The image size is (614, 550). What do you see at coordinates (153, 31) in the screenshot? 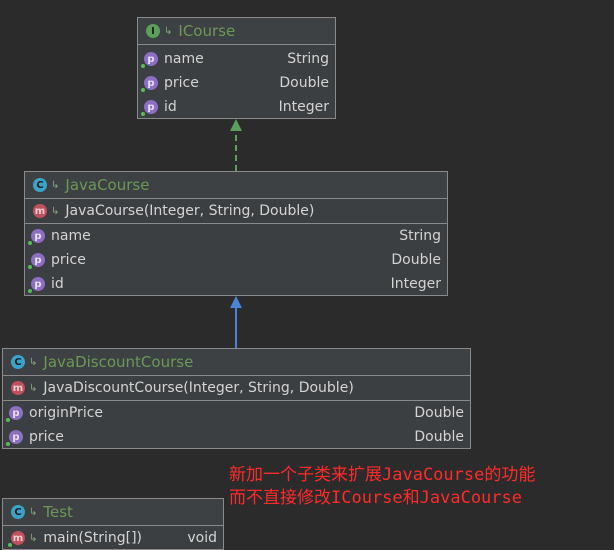
I see `interface-icon: I` at bounding box center [153, 31].